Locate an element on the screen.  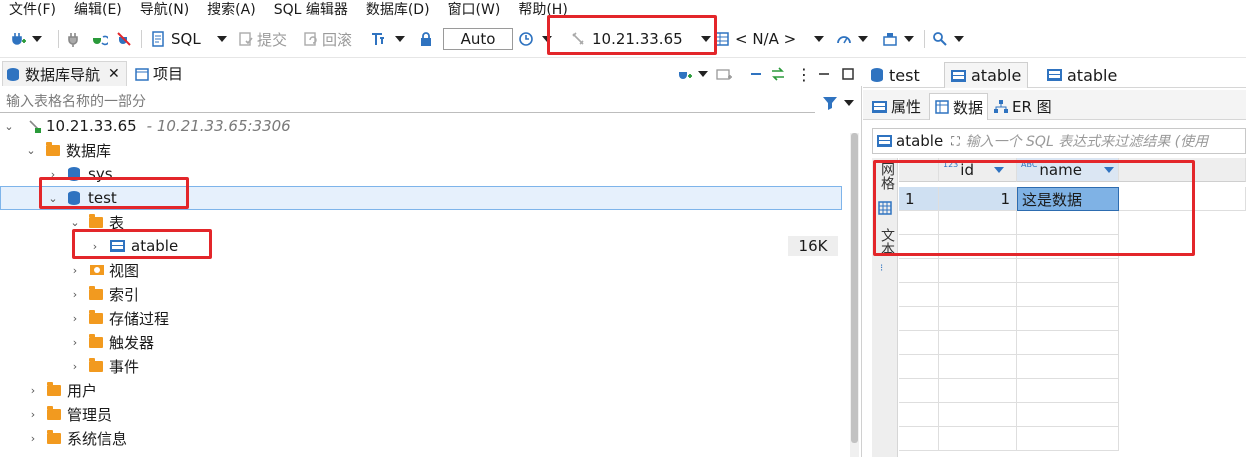
text-view-tab: 文本 is located at coordinates (887, 242).